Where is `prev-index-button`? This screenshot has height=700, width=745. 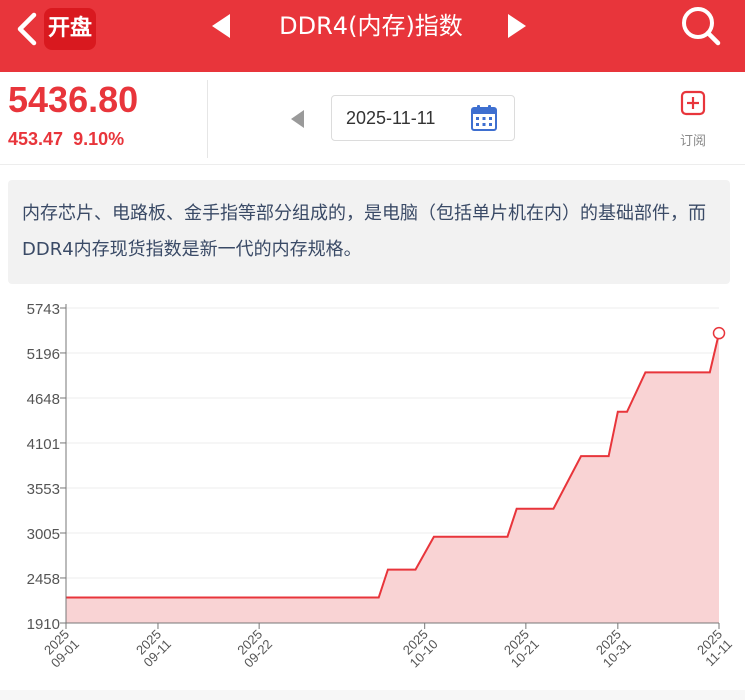
prev-index-button is located at coordinates (221, 26).